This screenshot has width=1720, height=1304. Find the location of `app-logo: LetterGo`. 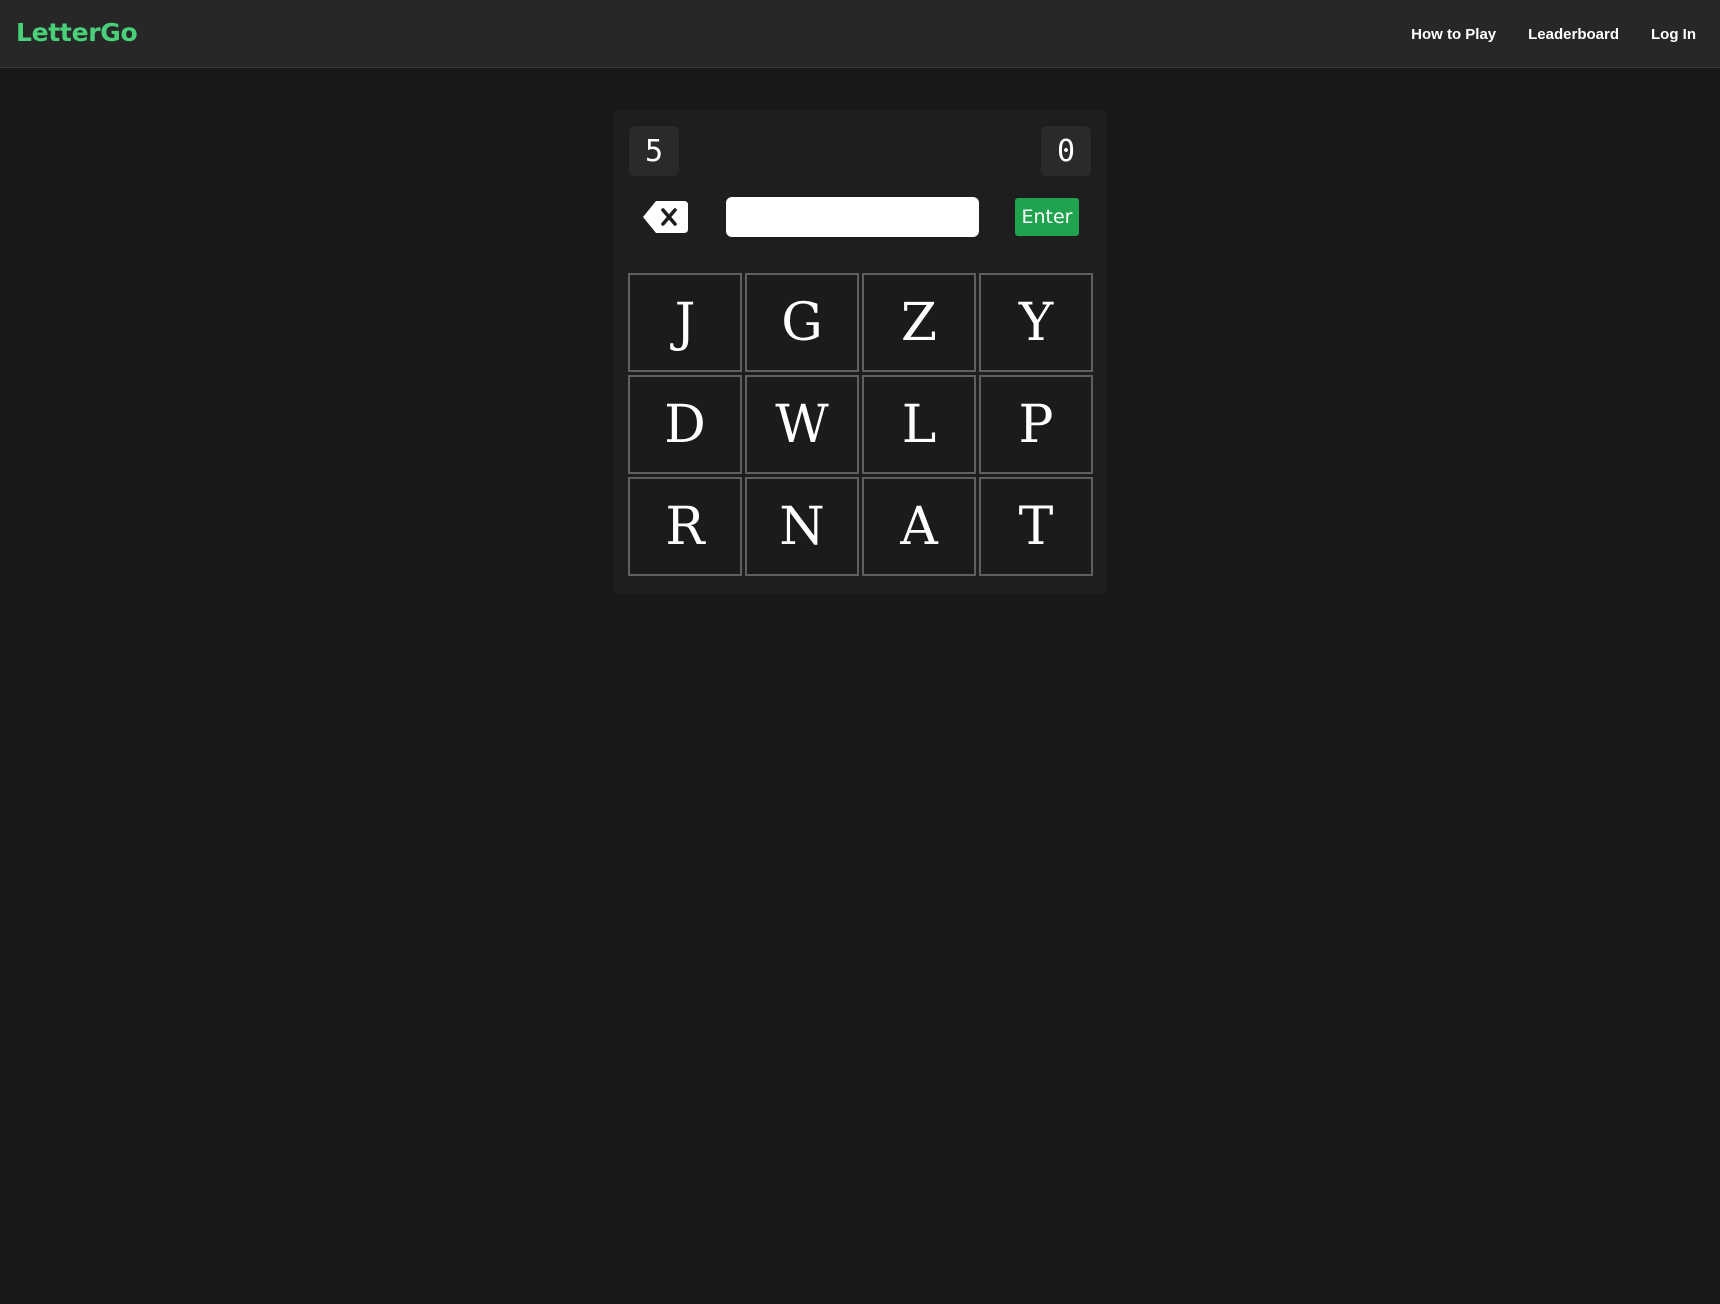

app-logo: LetterGo is located at coordinates (77, 32).